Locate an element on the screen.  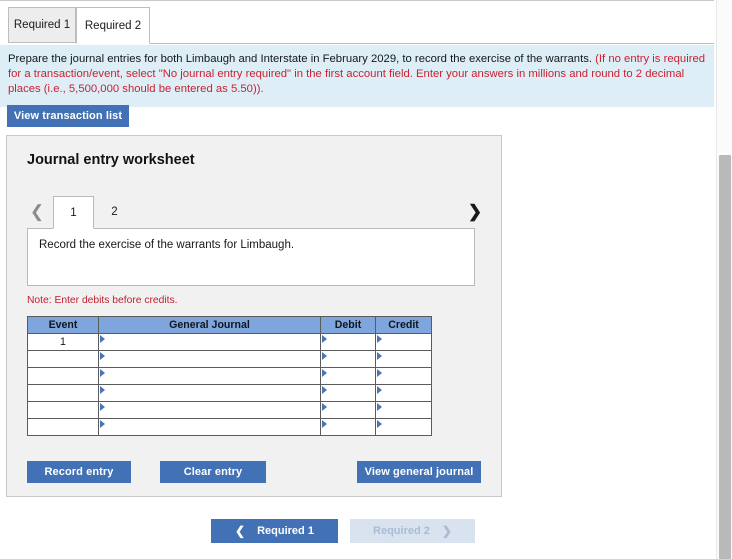
worksheet-page-2: 2 is located at coordinates (114, 212).